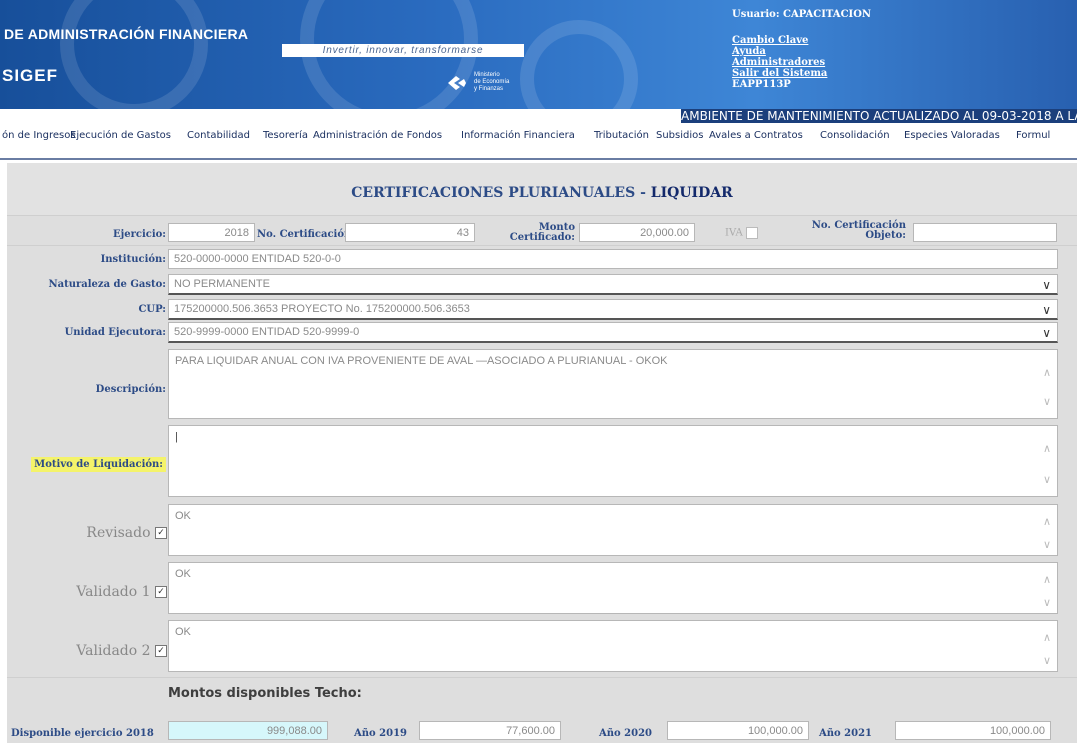  I want to click on validado2-control: Validado 2 ✓, so click(121, 651).